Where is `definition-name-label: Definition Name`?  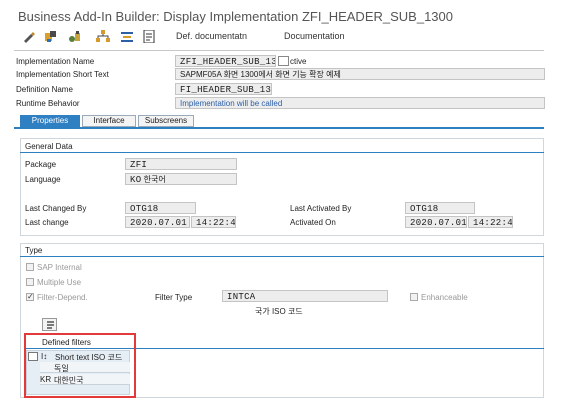
definition-name-label: Definition Name is located at coordinates (44, 89).